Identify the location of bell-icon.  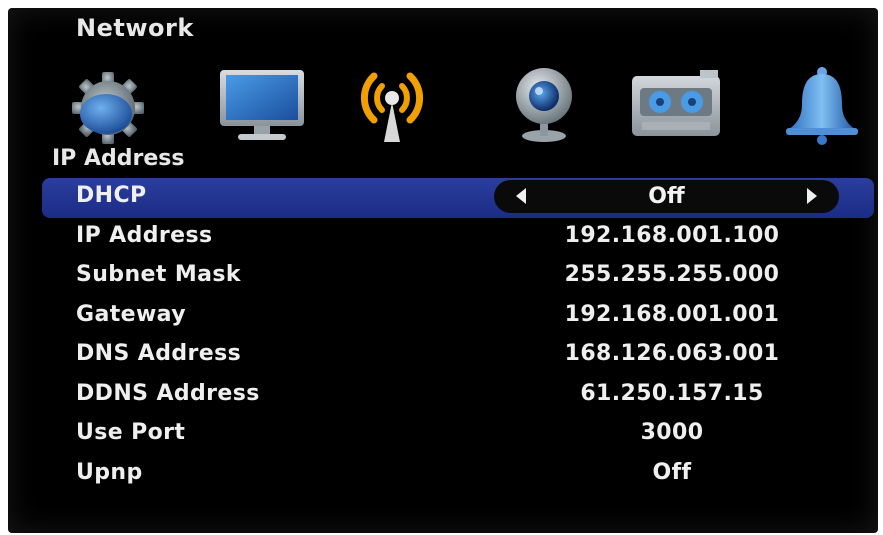
(822, 104).